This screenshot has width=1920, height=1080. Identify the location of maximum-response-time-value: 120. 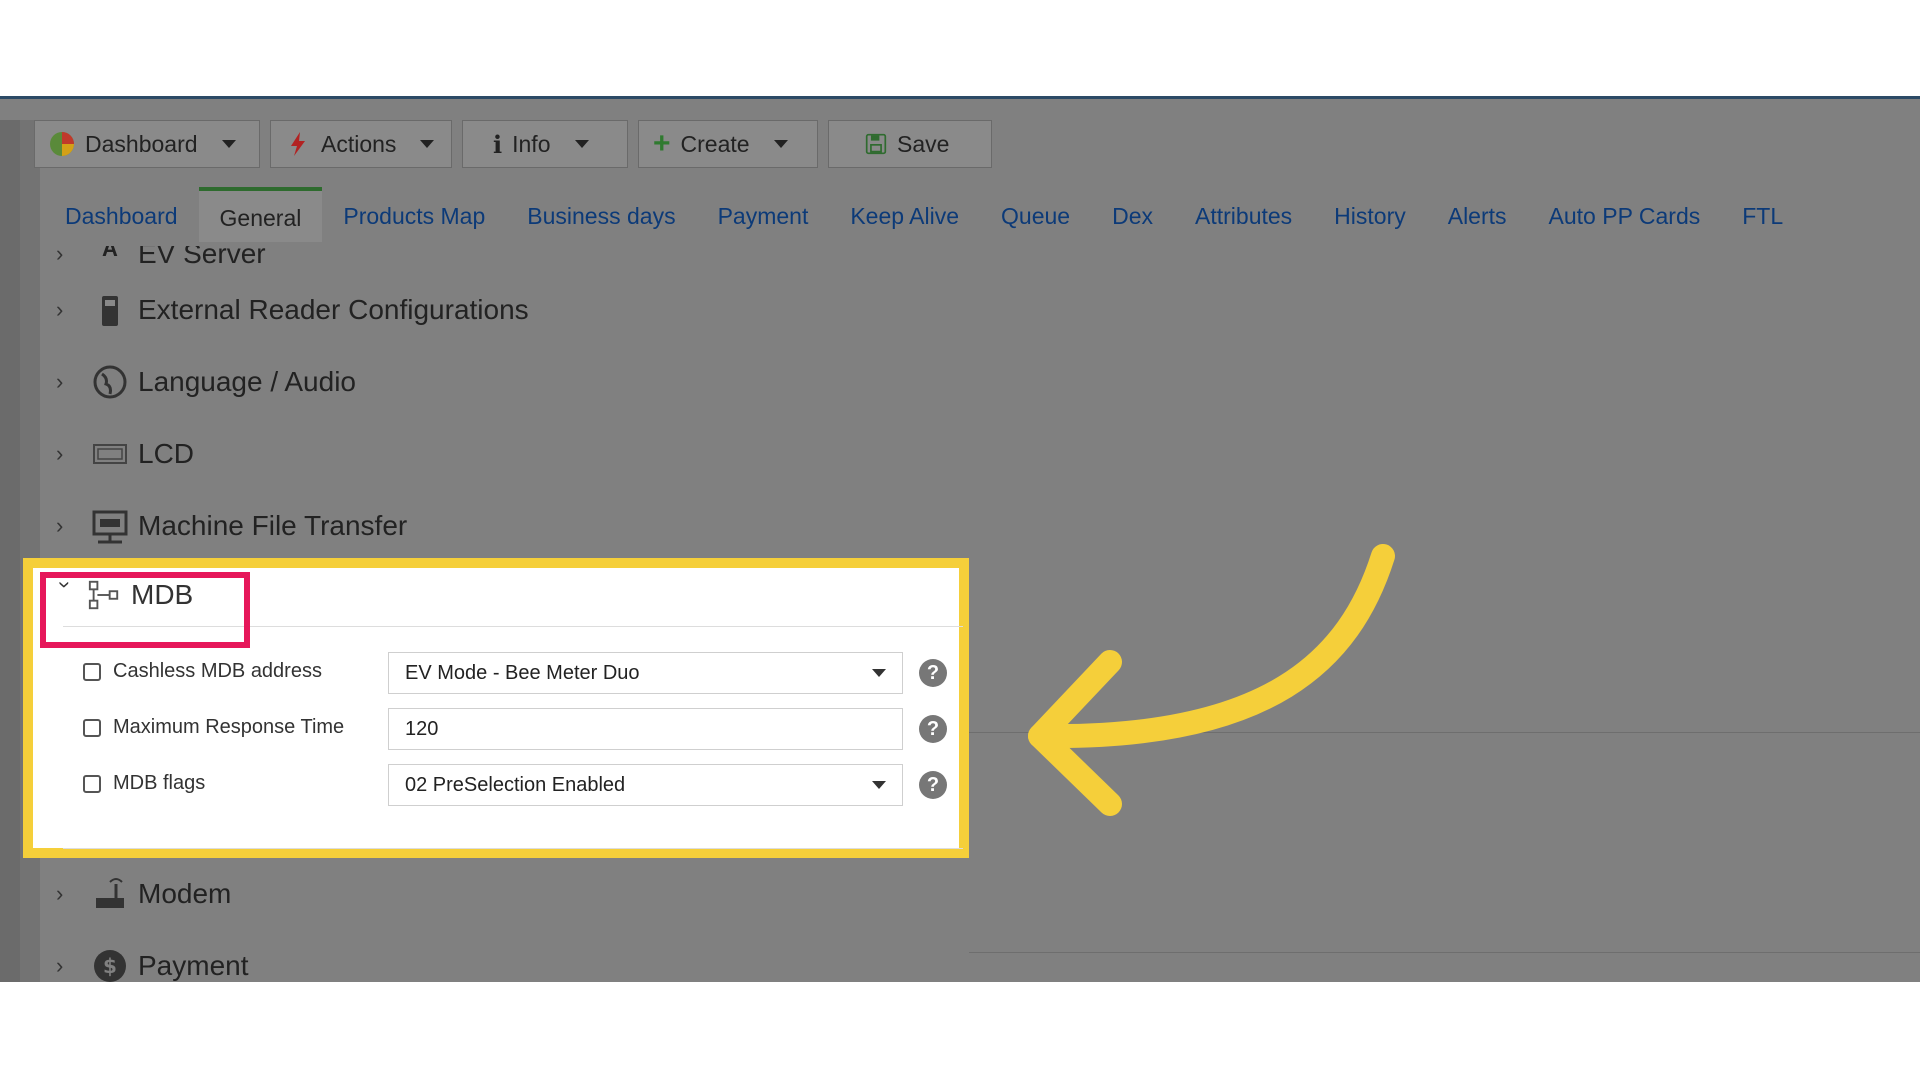
(422, 728).